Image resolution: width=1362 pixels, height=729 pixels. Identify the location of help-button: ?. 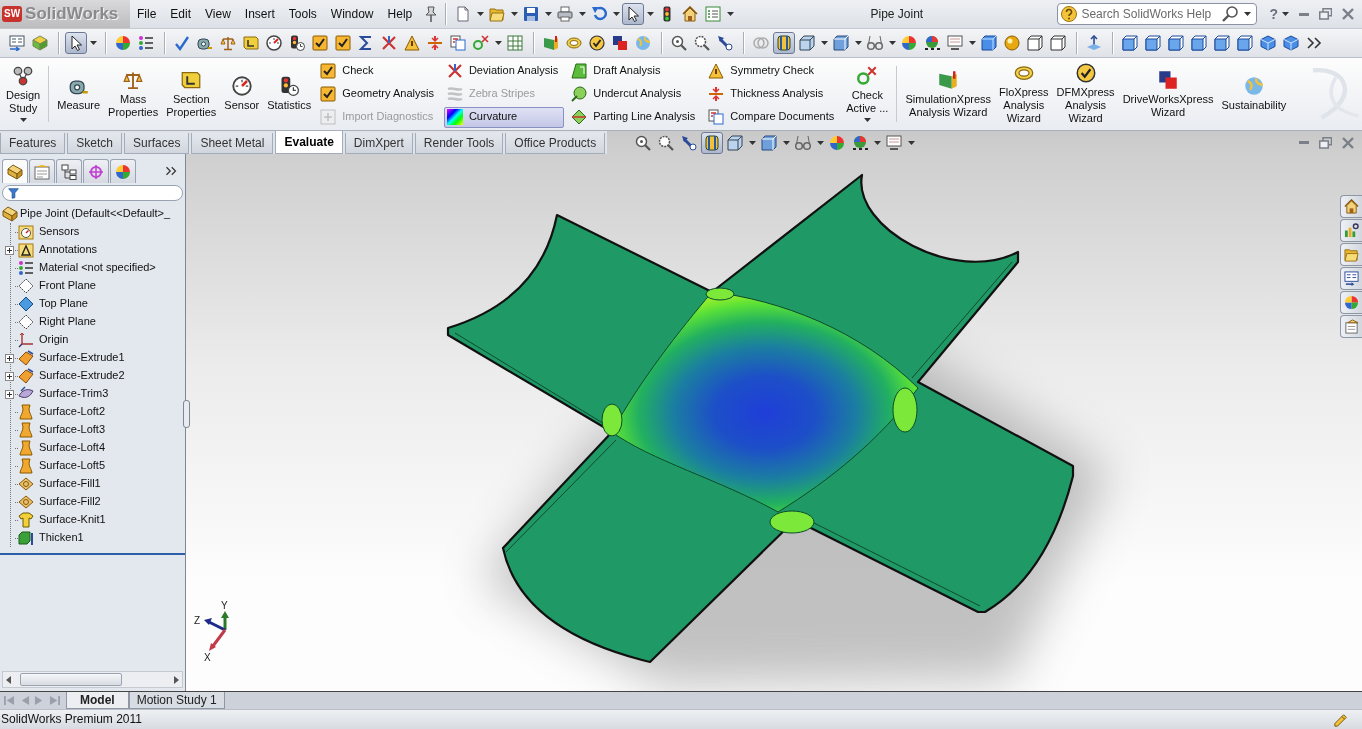
(1273, 14).